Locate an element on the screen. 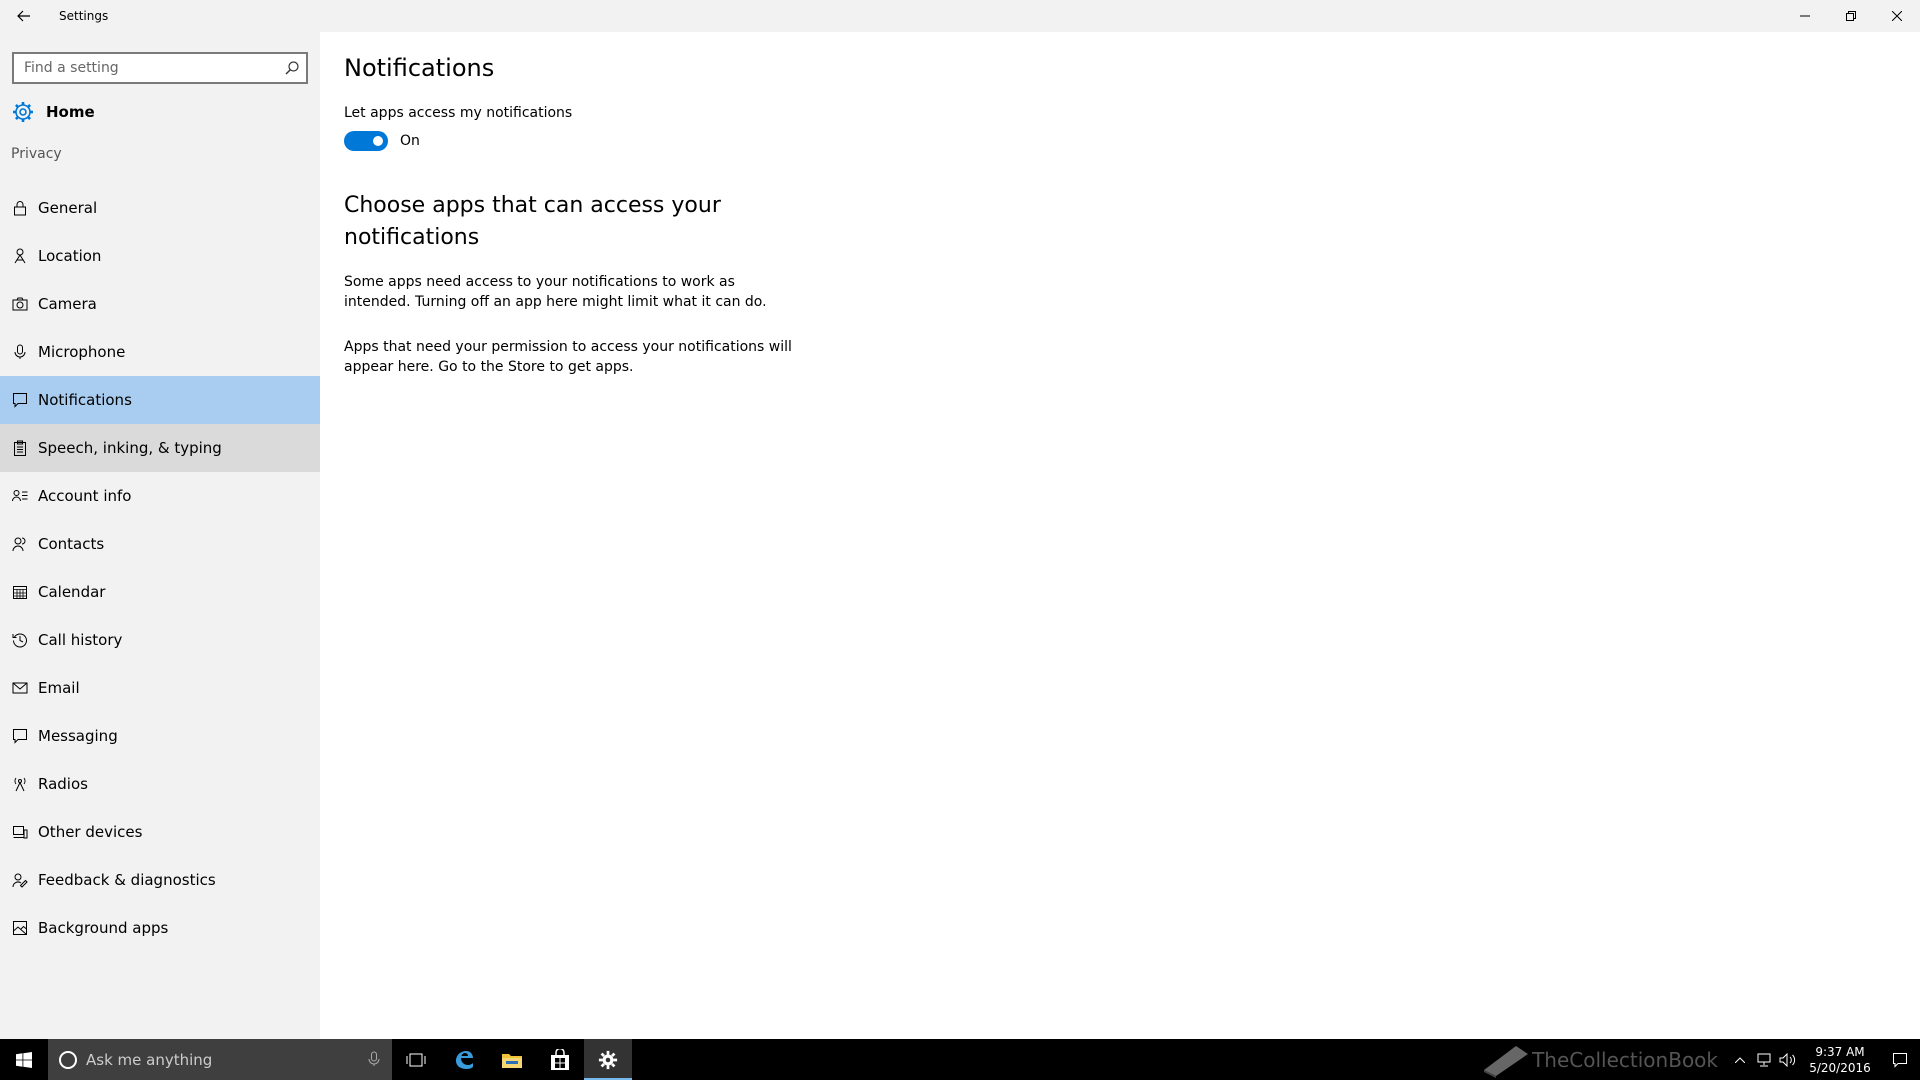 The width and height of the screenshot is (1920, 1080). privacy-group-label: Privacy is located at coordinates (36, 154).